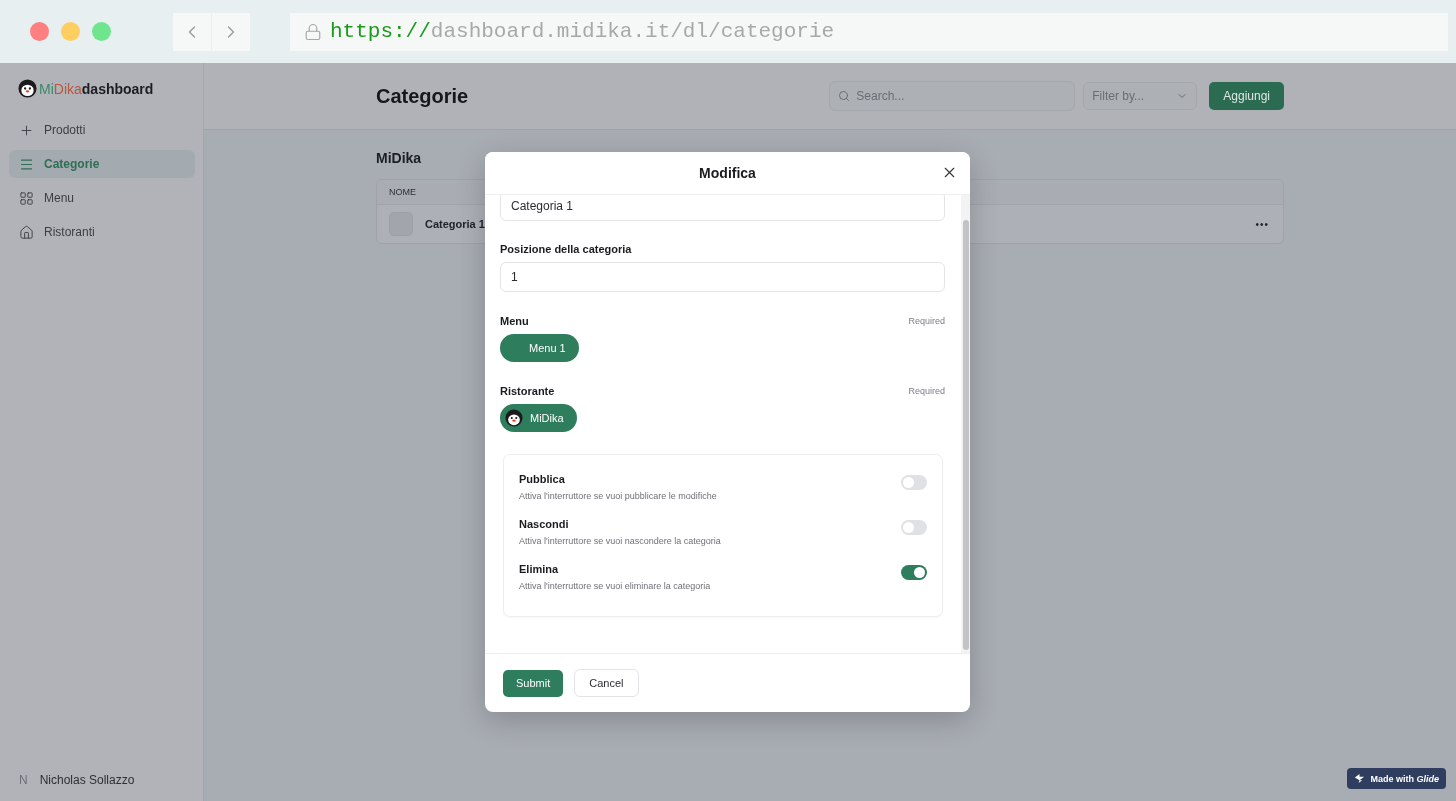 This screenshot has width=1456, height=801. What do you see at coordinates (722, 277) in the screenshot?
I see `position-field: 1` at bounding box center [722, 277].